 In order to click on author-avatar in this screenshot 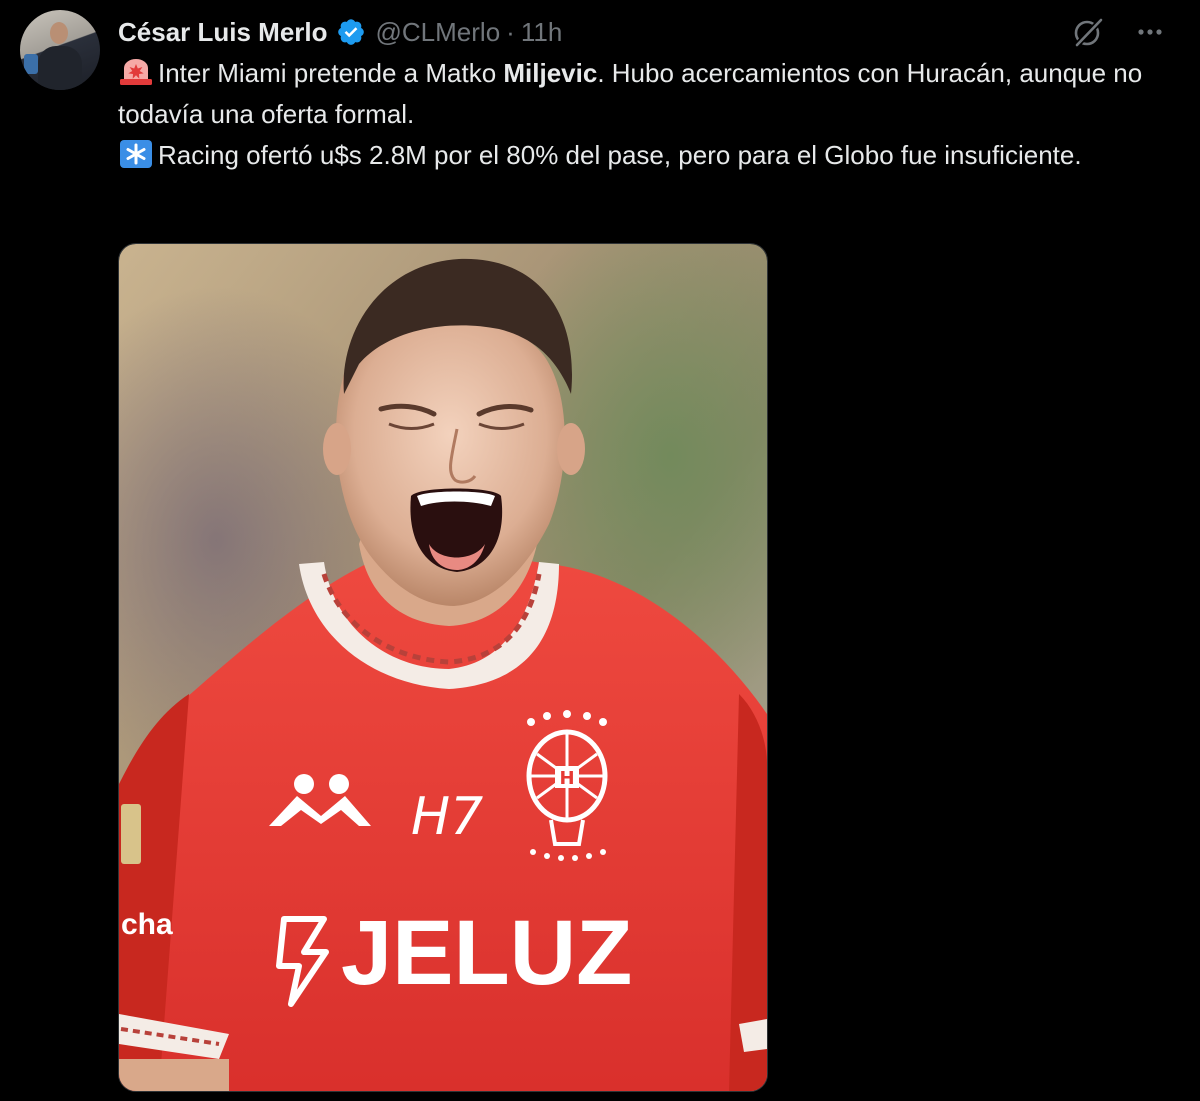, I will do `click(60, 50)`.